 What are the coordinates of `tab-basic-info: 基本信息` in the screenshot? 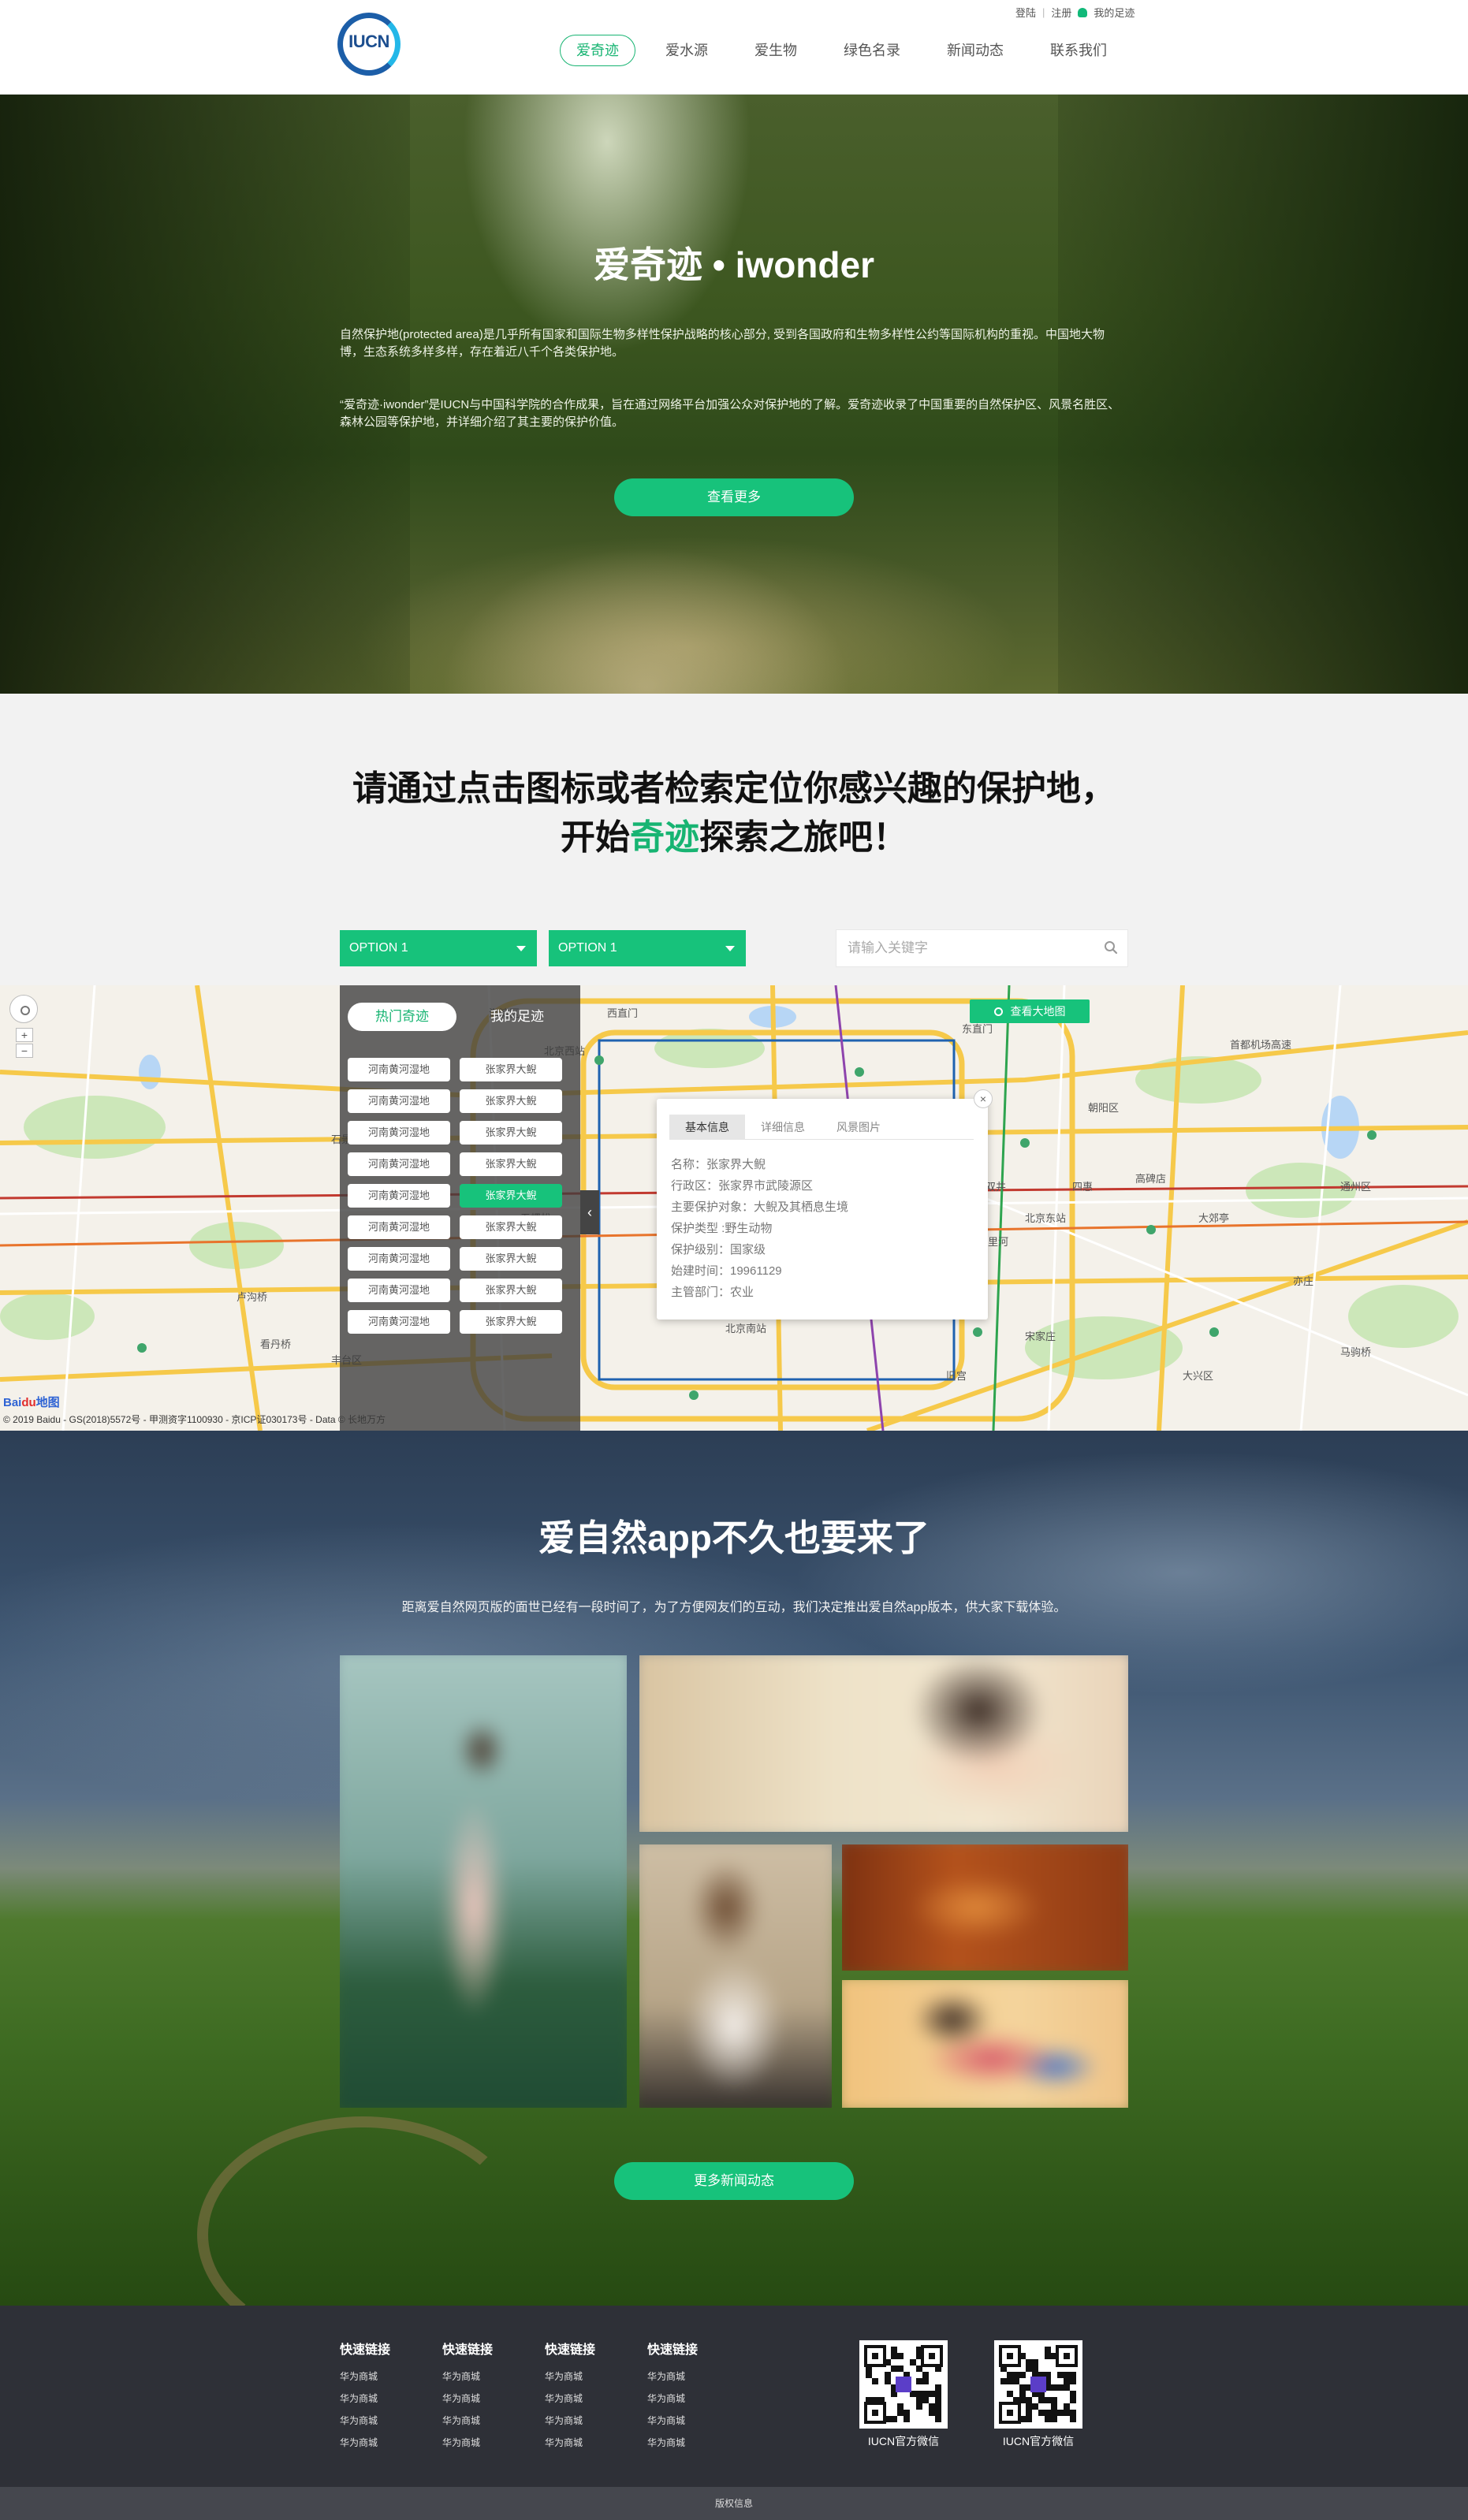 It's located at (707, 1127).